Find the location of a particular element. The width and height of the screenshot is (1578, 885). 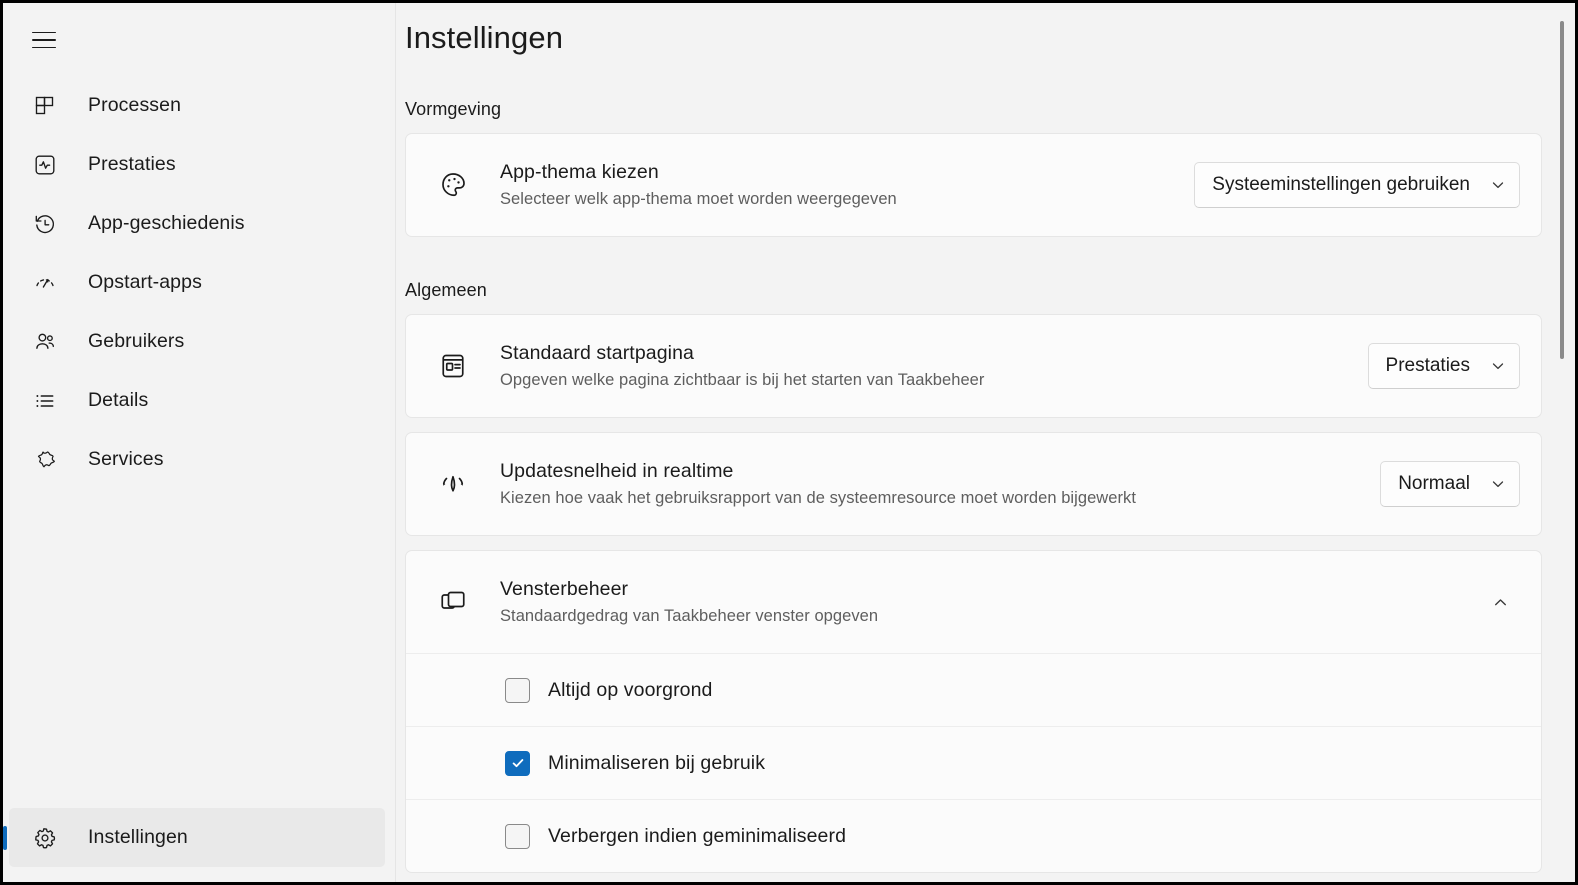

sidebar-item-app-geschiedenis: App-geschiedenis is located at coordinates (197, 223).